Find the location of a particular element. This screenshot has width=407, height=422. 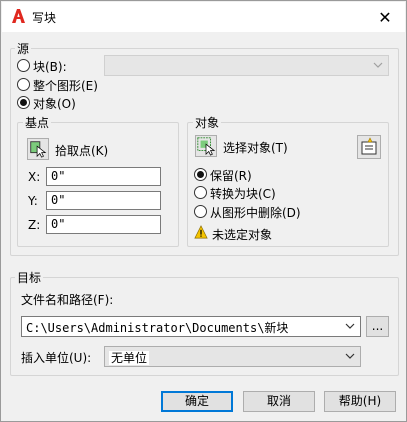

path-combo: C:\Users\Administrator\Documents\新块 is located at coordinates (191, 326).